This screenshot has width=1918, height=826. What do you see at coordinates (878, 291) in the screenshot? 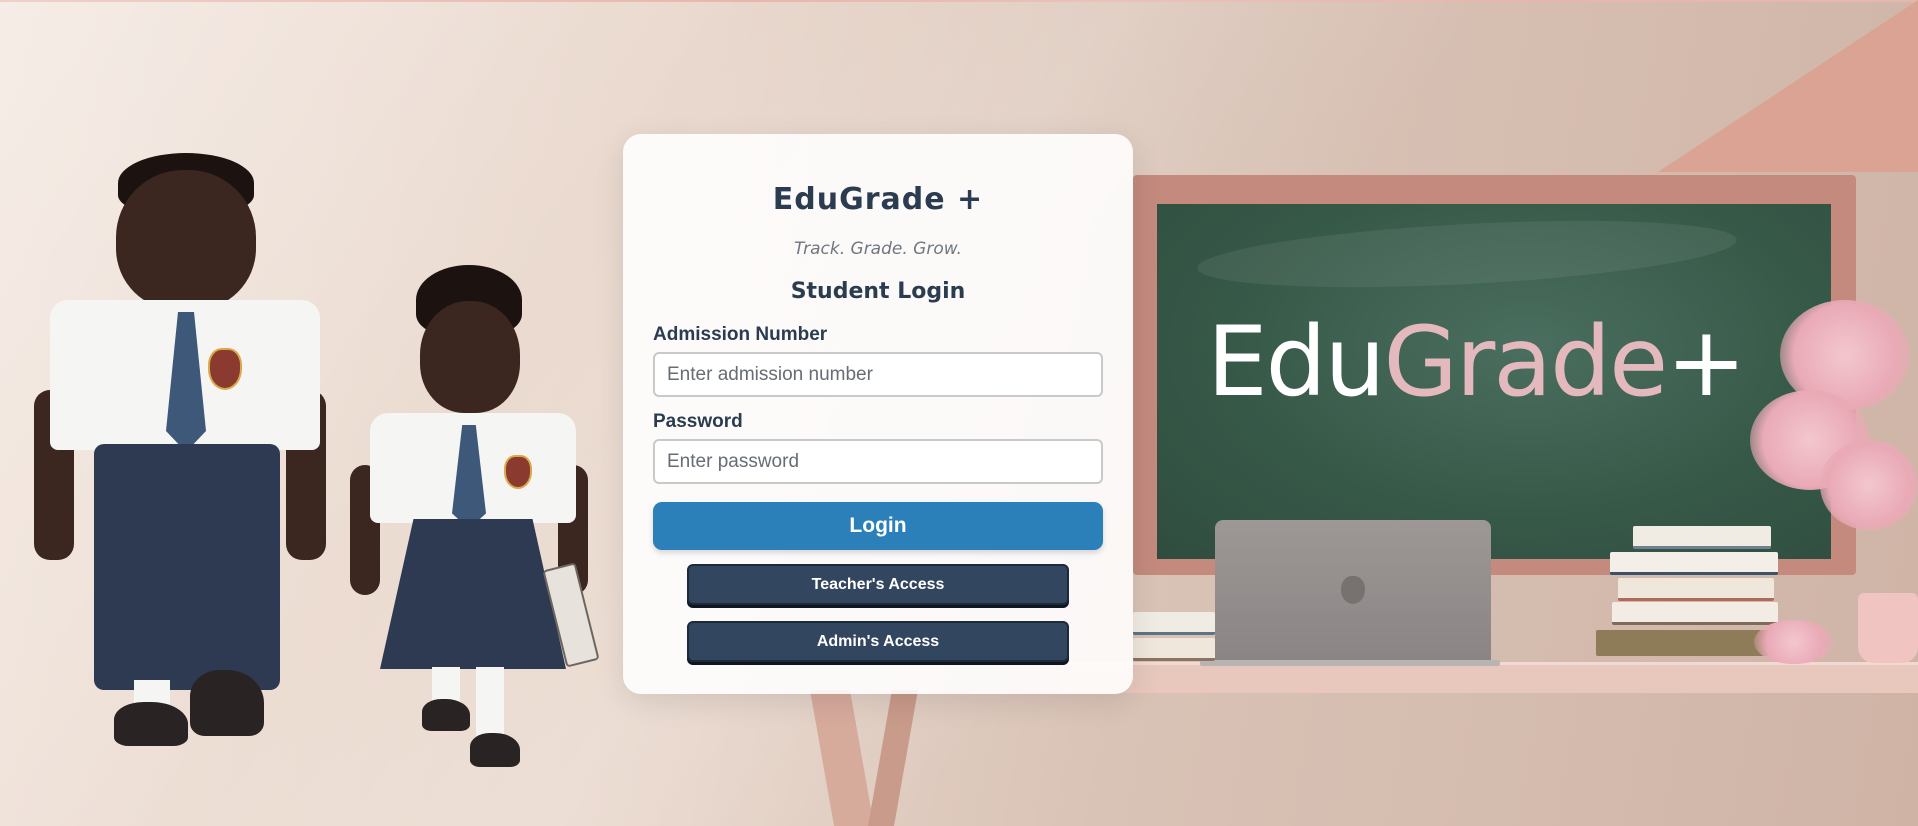
I see `student-login-heading: Student Login` at bounding box center [878, 291].